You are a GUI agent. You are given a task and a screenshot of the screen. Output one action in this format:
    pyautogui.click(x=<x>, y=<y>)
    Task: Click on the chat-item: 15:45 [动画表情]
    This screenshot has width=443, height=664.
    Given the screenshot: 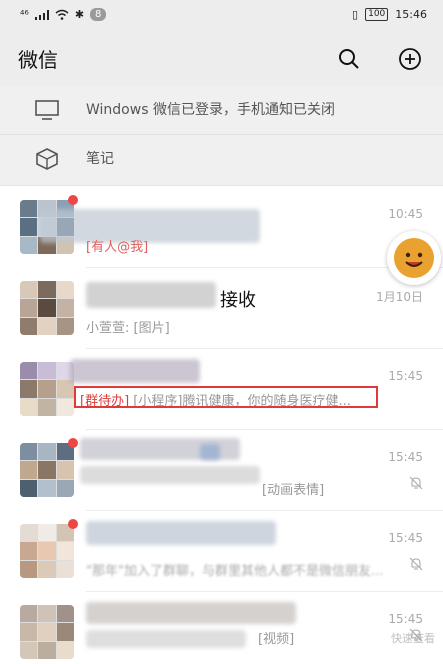 What is the action you would take?
    pyautogui.click(x=221, y=470)
    